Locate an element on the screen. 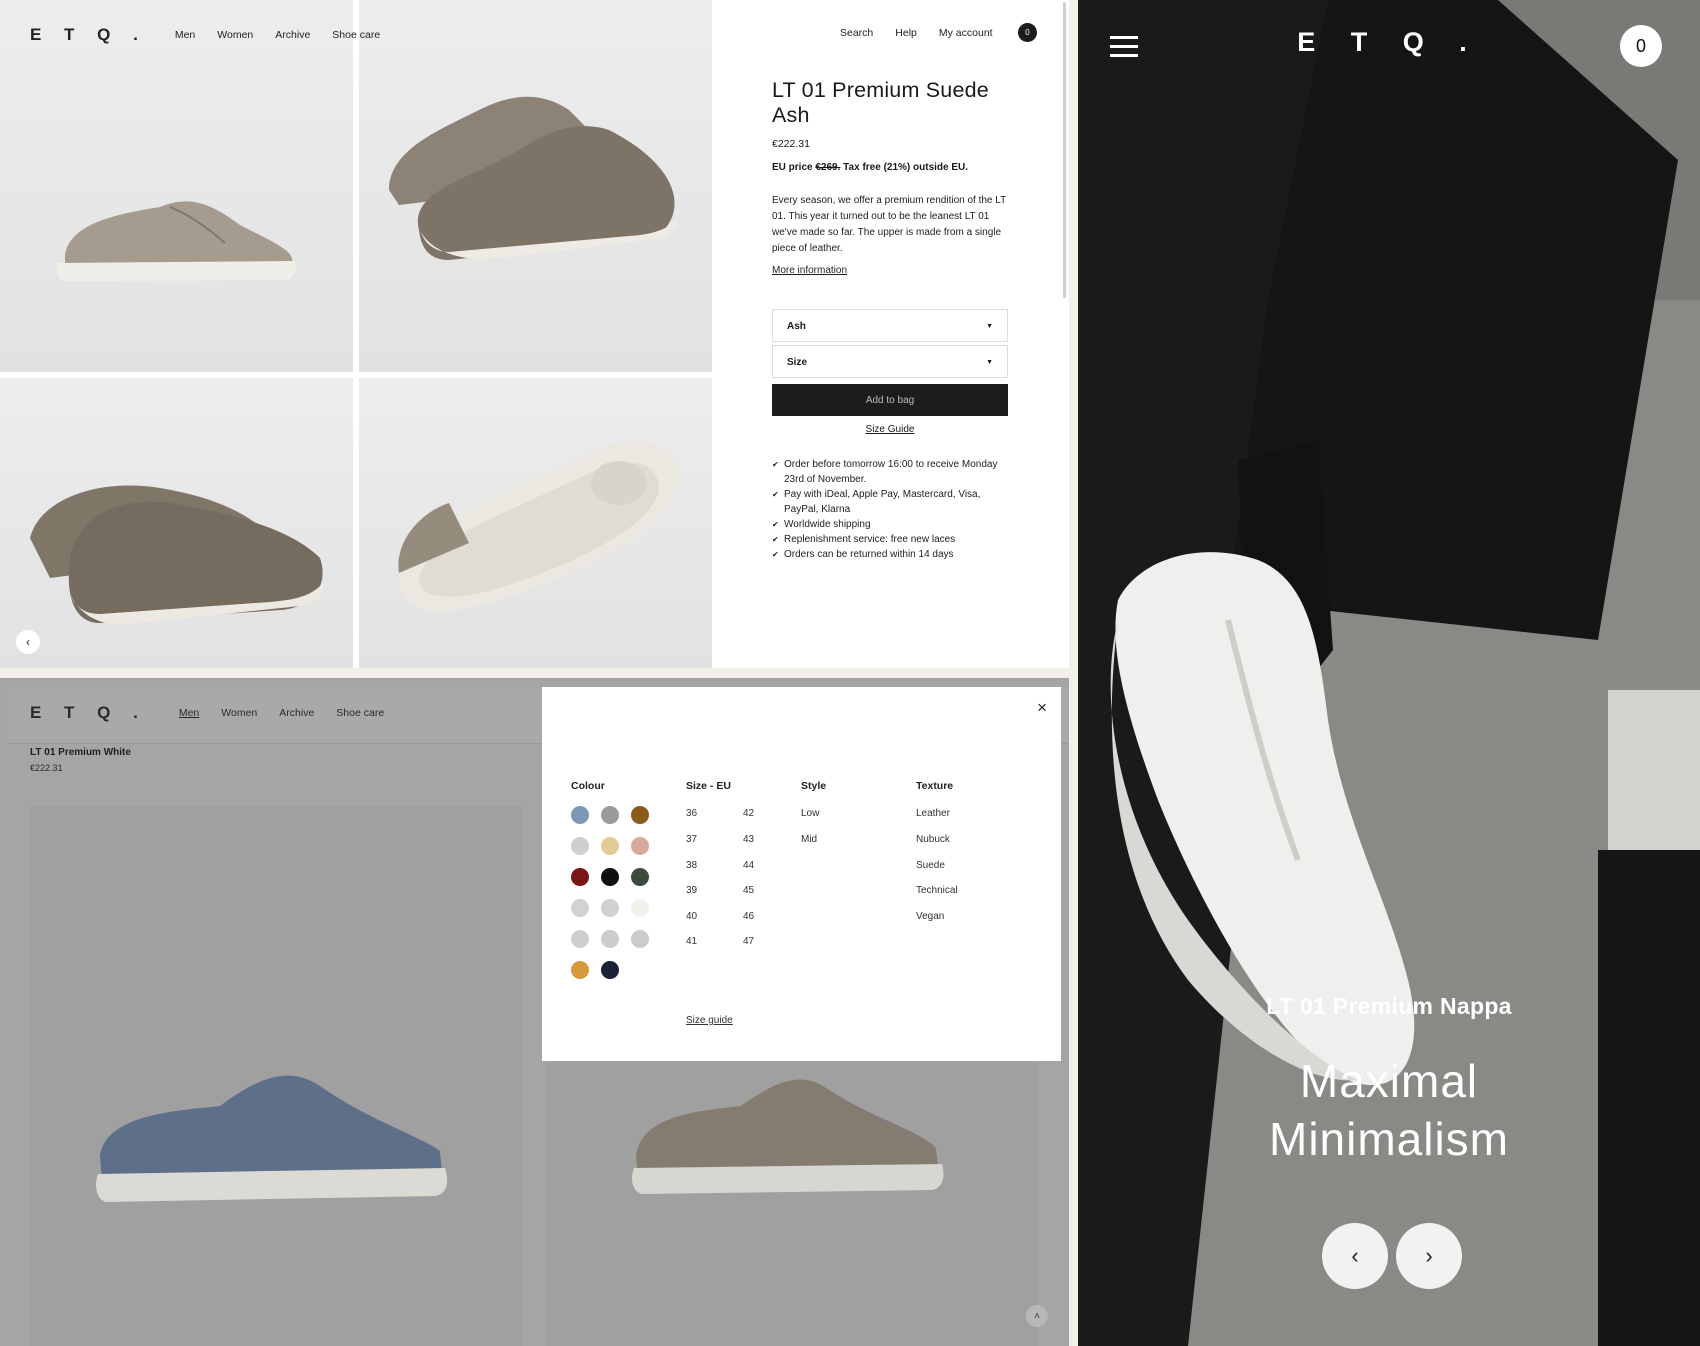 This screenshot has height=1346, width=1700. nav-help: Help is located at coordinates (906, 33).